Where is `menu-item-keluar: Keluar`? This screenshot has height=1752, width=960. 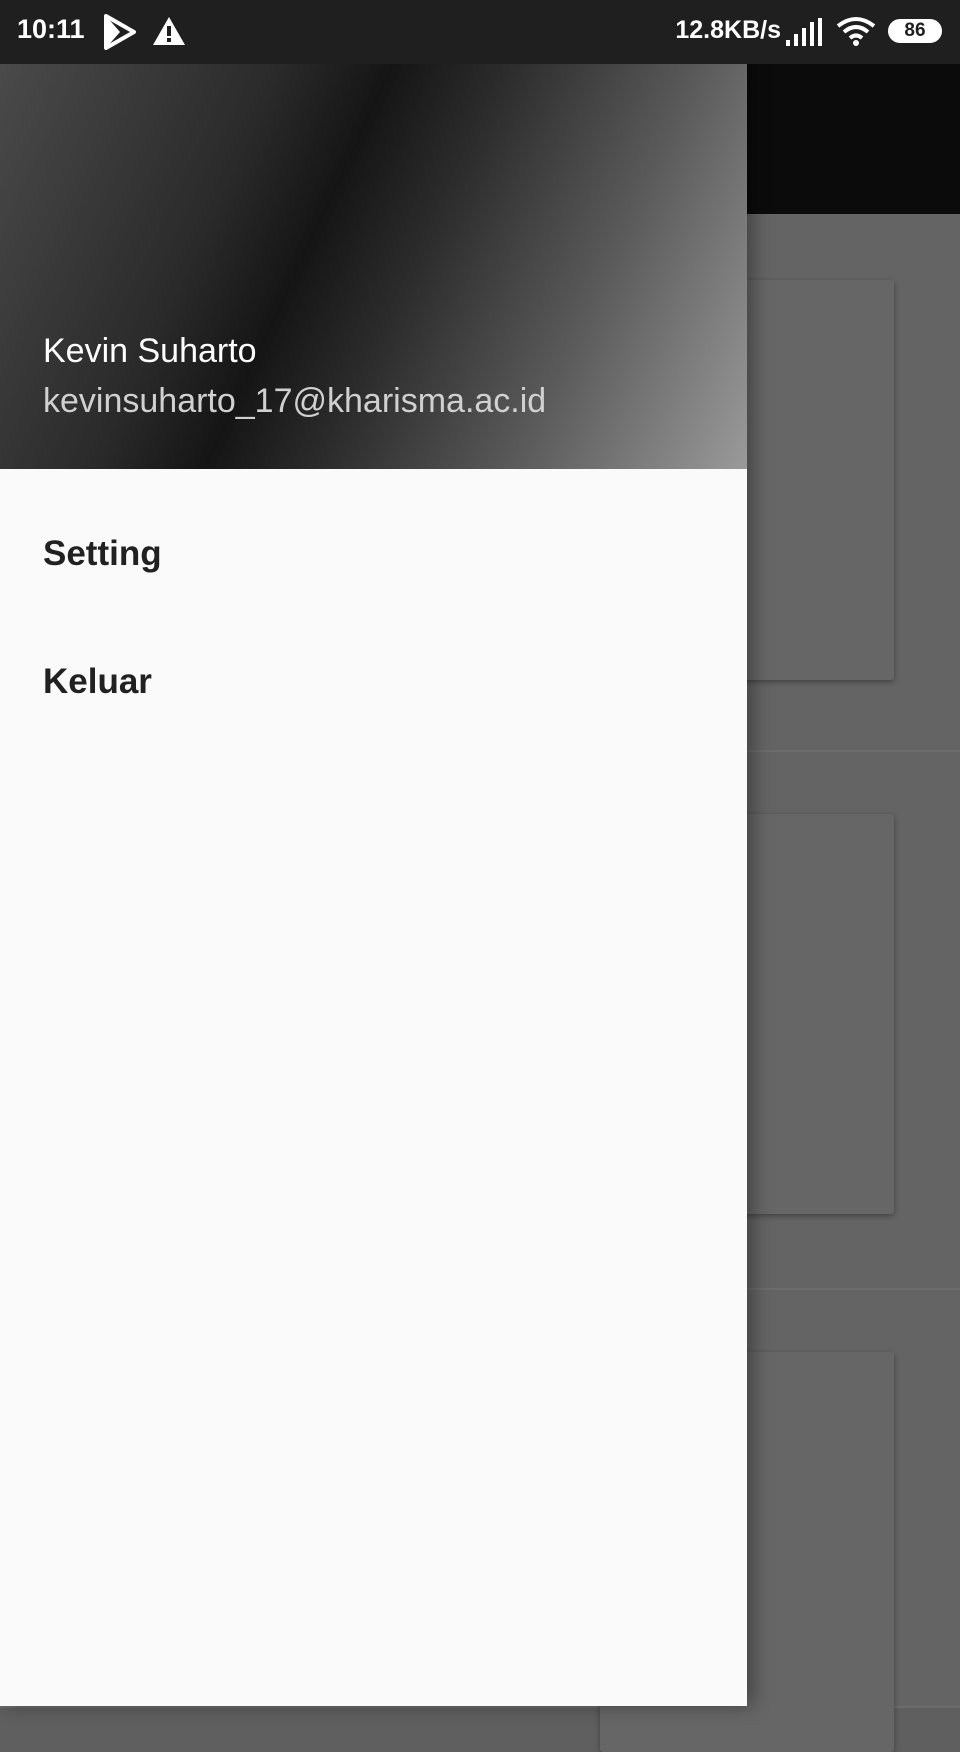
menu-item-keluar: Keluar is located at coordinates (373, 684).